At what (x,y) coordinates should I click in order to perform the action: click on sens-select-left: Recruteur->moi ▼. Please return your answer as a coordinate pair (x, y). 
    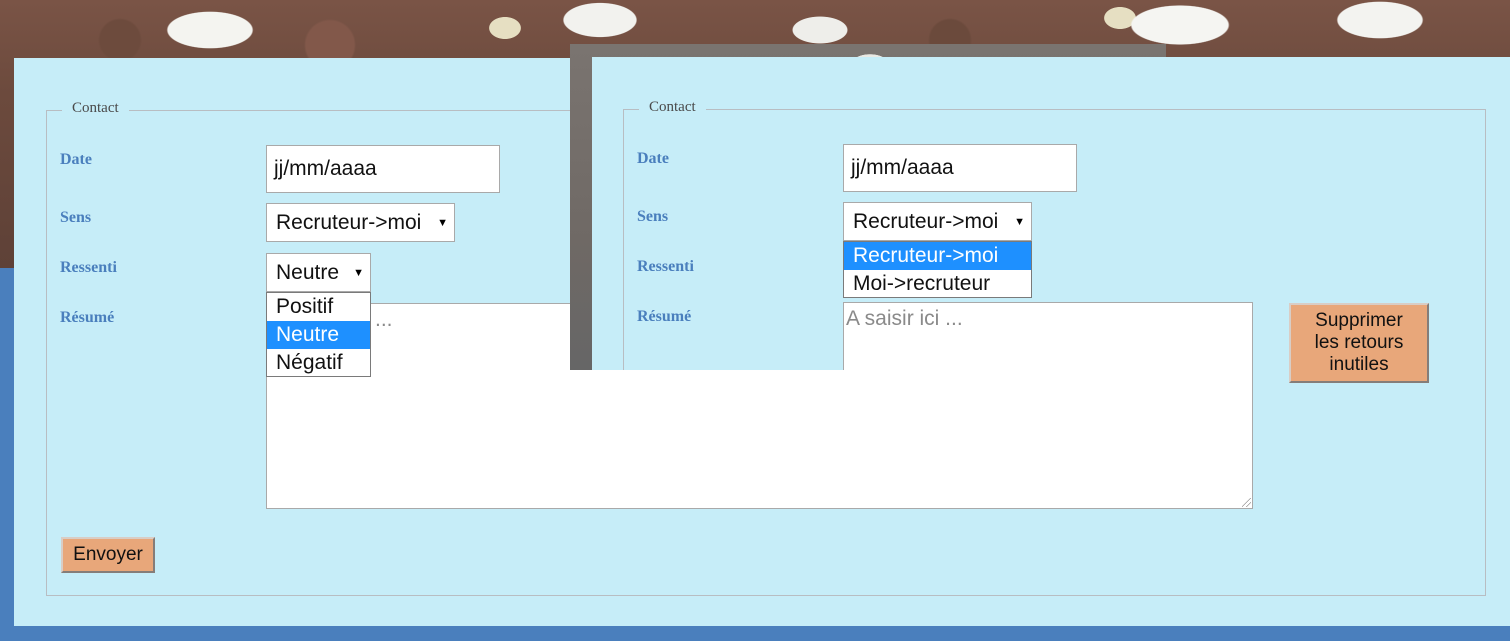
    Looking at the image, I should click on (360, 222).